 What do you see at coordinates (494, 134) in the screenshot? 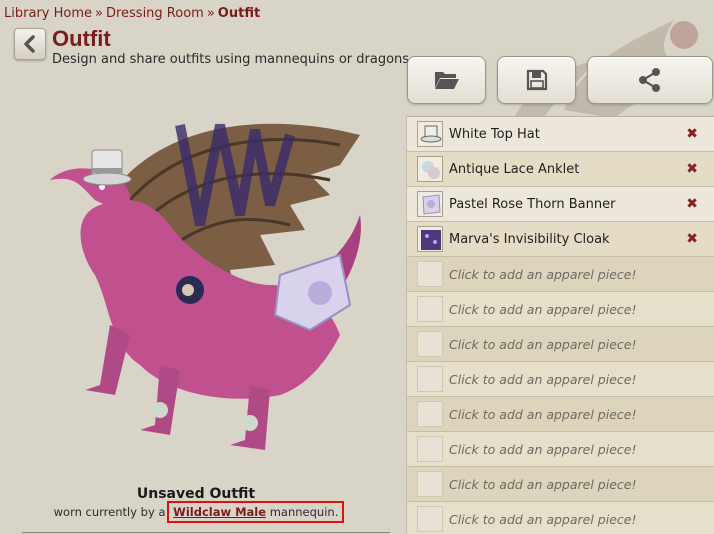
I see `apparel-item-name: White Top Hat` at bounding box center [494, 134].